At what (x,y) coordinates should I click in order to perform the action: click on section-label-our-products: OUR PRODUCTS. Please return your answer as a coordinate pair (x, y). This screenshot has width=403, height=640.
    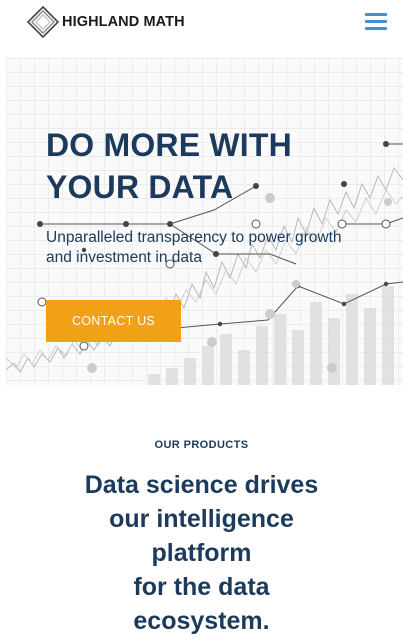
    Looking at the image, I should click on (201, 445).